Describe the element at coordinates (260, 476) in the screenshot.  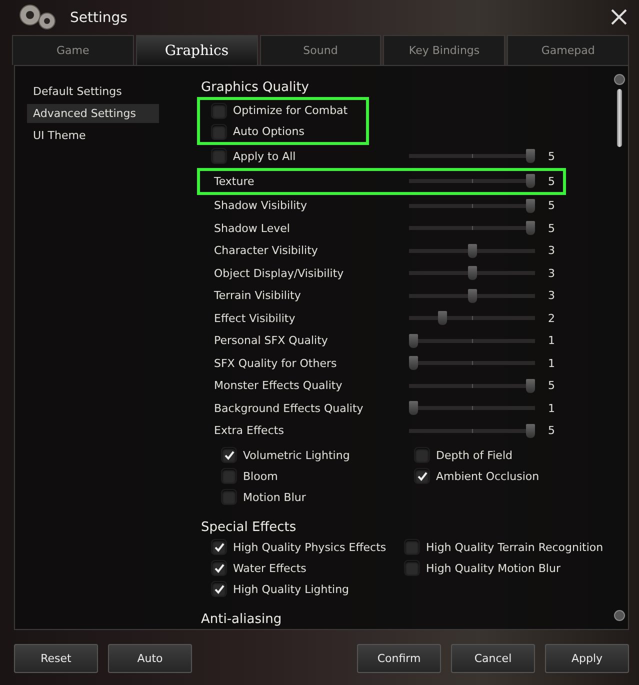
I see `option-label: Bloom` at that location.